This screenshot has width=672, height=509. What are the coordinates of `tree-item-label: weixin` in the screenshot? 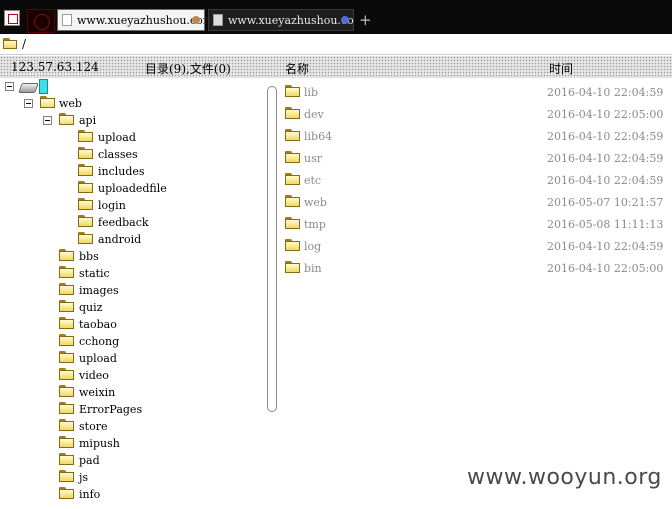 It's located at (97, 392).